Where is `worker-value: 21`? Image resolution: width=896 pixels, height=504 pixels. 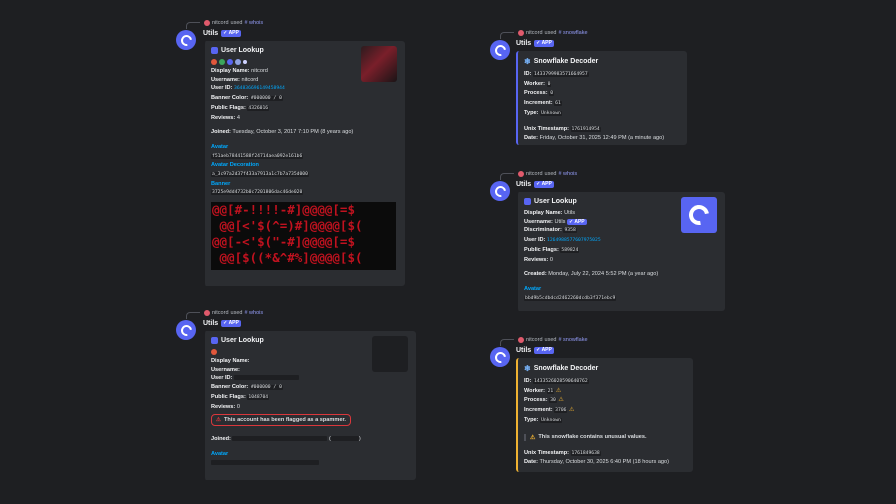
worker-value: 21 is located at coordinates (550, 391).